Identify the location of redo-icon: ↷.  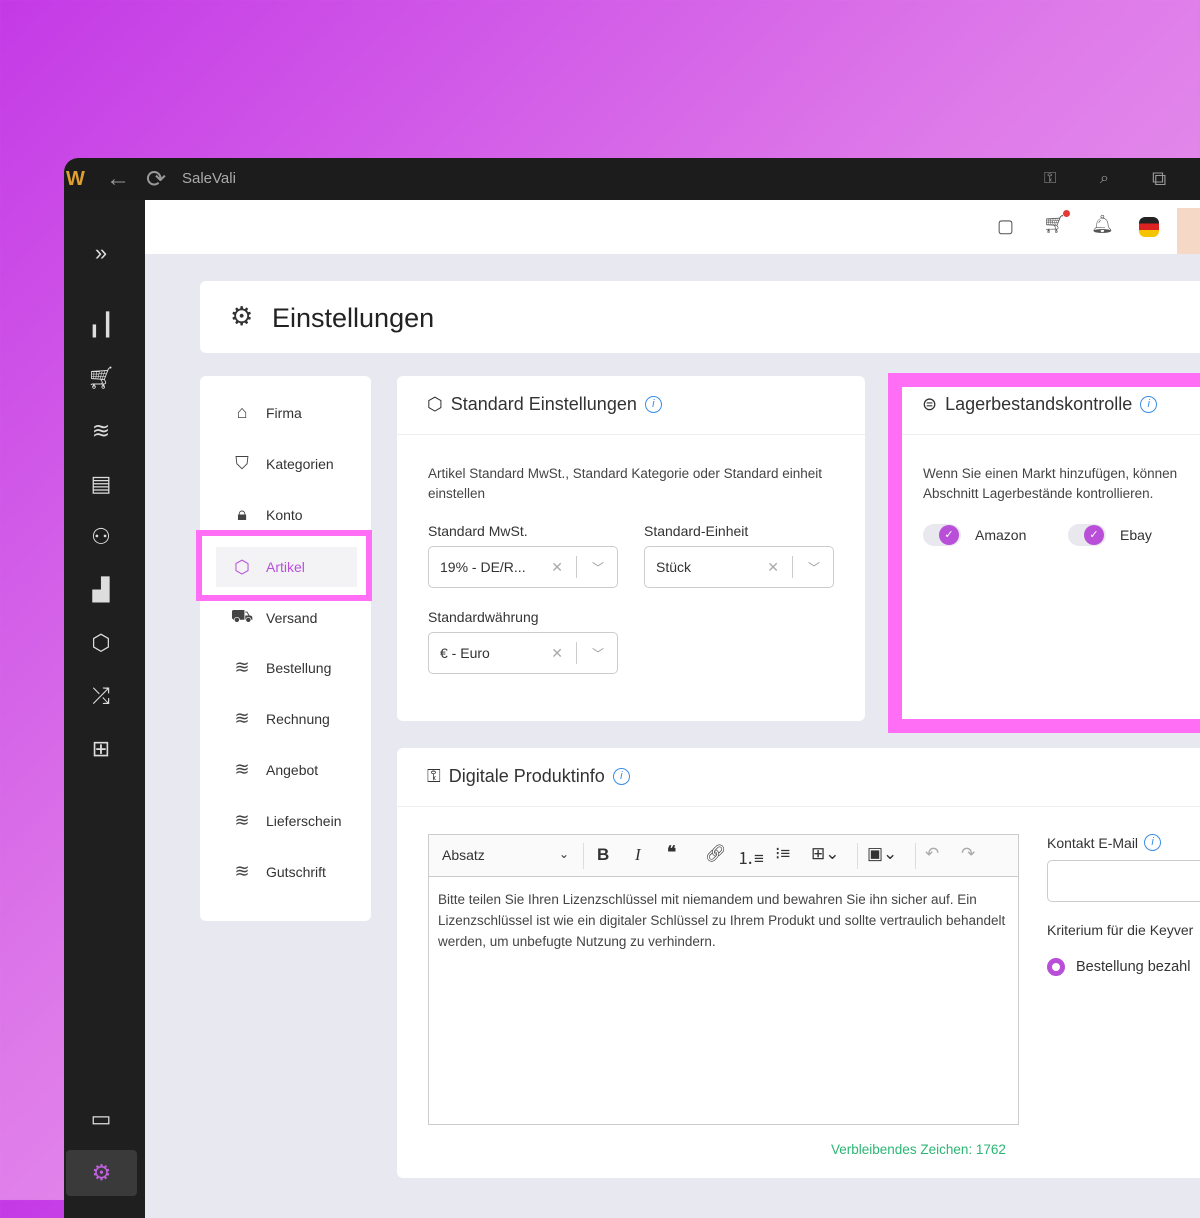
(968, 854).